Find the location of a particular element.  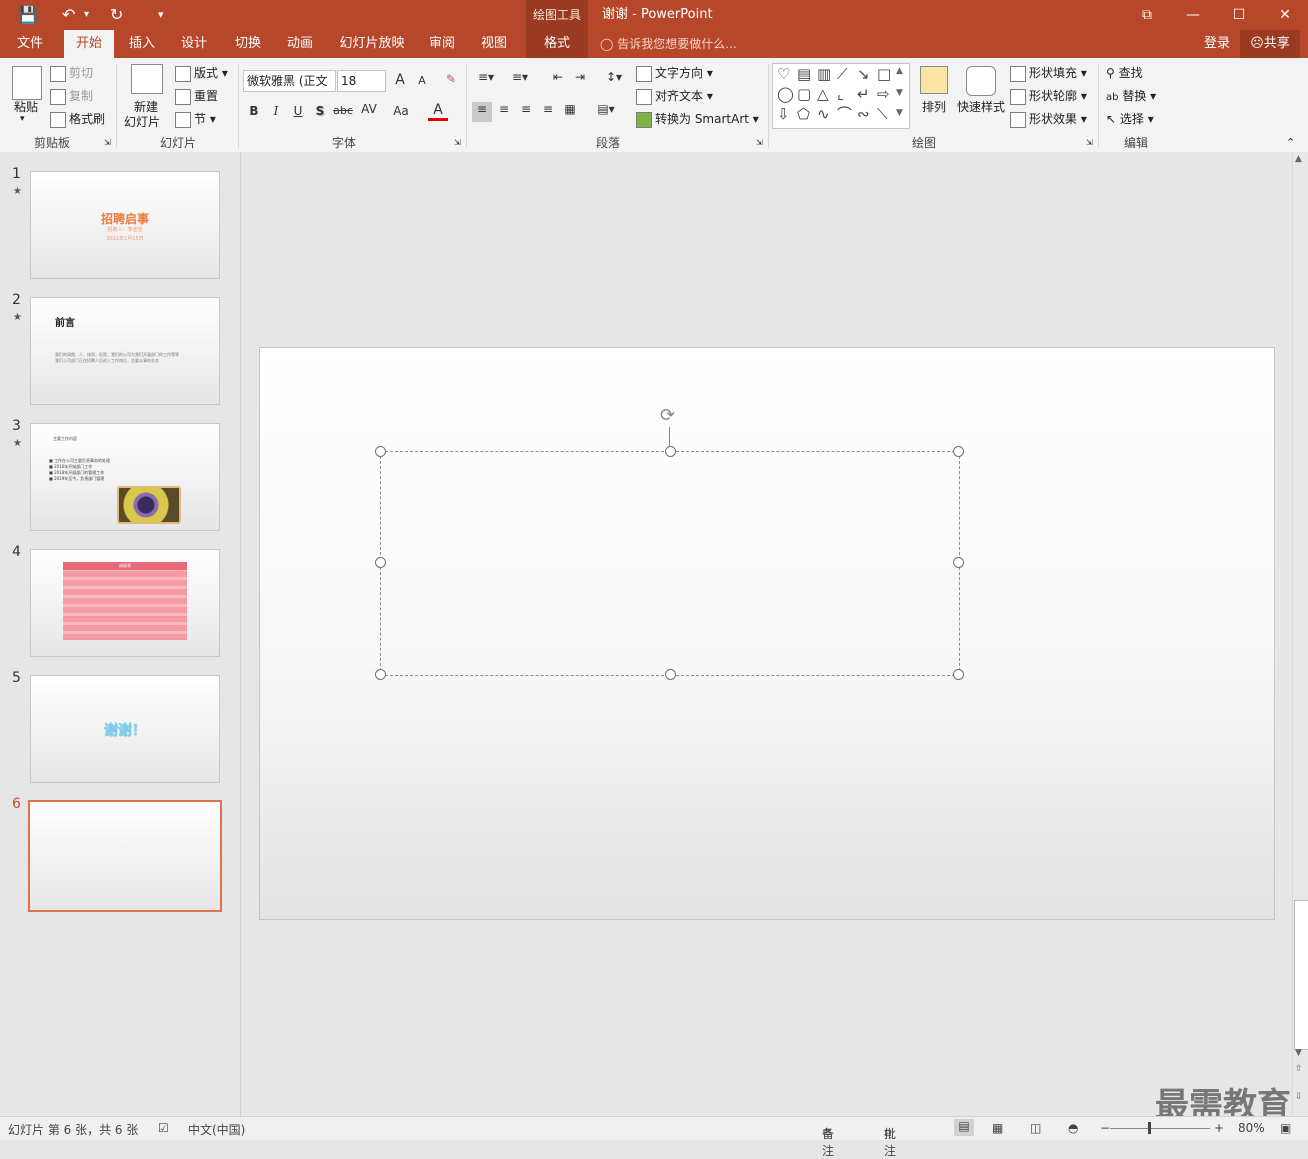

paste-dropdown-icon: ▾ is located at coordinates (22, 119).